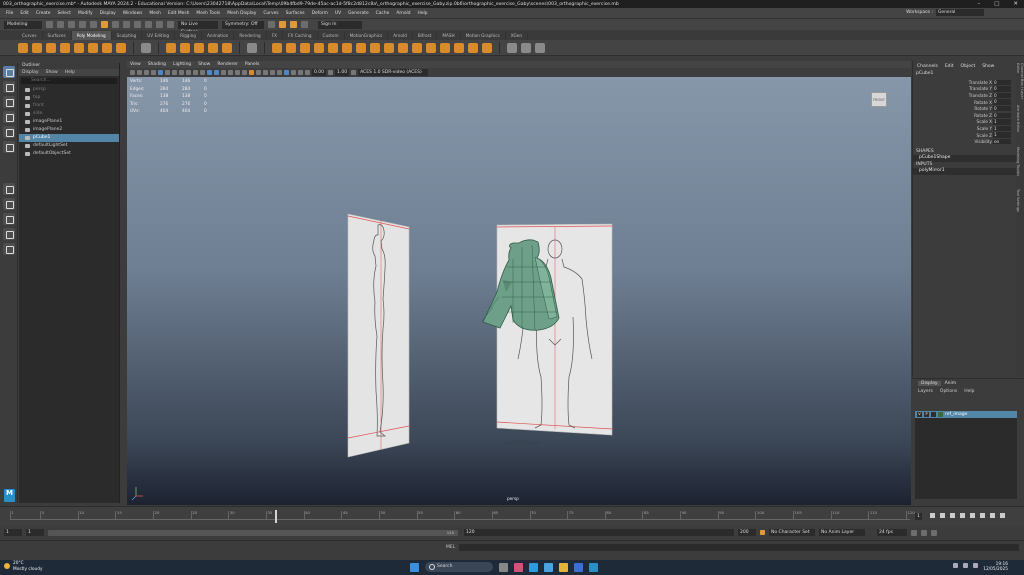 The width and height of the screenshot is (1024, 575). Describe the element at coordinates (181, 72) in the screenshot. I see `gate-mask-icon` at that location.